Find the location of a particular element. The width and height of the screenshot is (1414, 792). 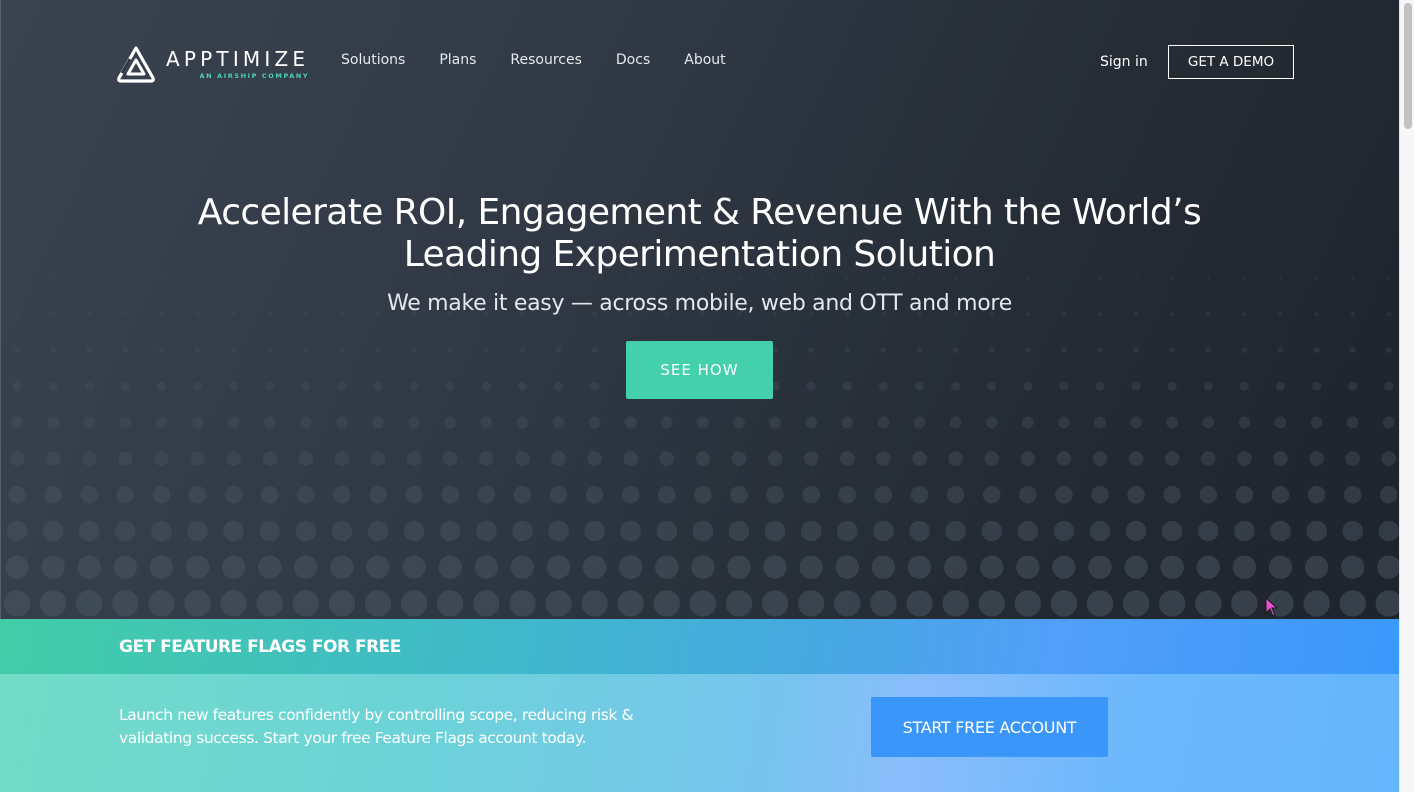

nav-link-docs: Docs is located at coordinates (633, 60).